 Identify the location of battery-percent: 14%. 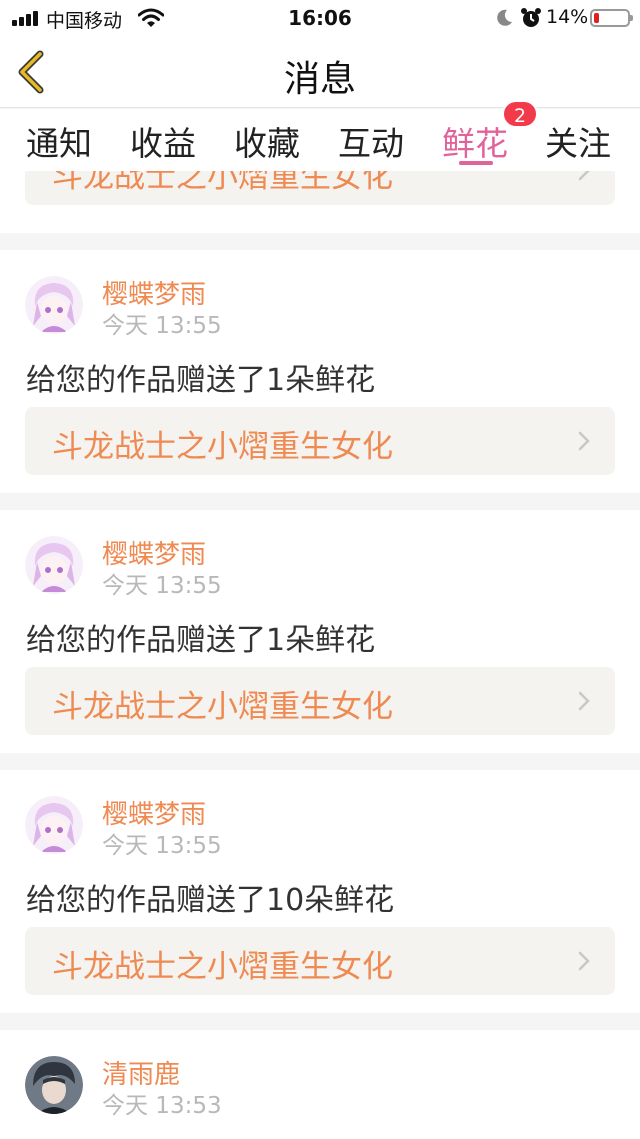
(567, 17).